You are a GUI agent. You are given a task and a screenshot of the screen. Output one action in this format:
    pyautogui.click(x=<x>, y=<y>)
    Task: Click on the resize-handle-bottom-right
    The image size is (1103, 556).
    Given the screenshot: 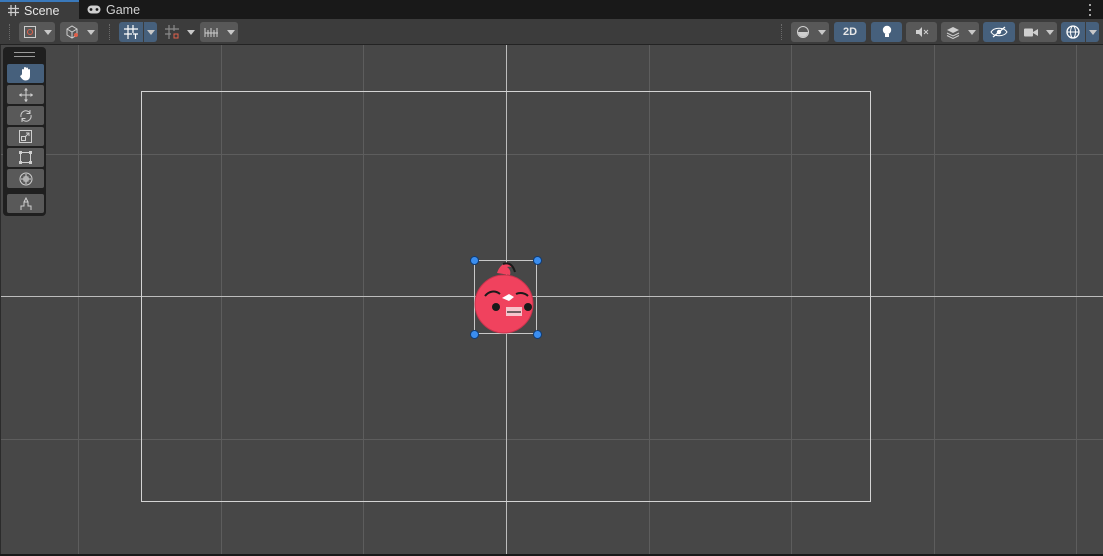 What is the action you would take?
    pyautogui.click(x=537, y=334)
    